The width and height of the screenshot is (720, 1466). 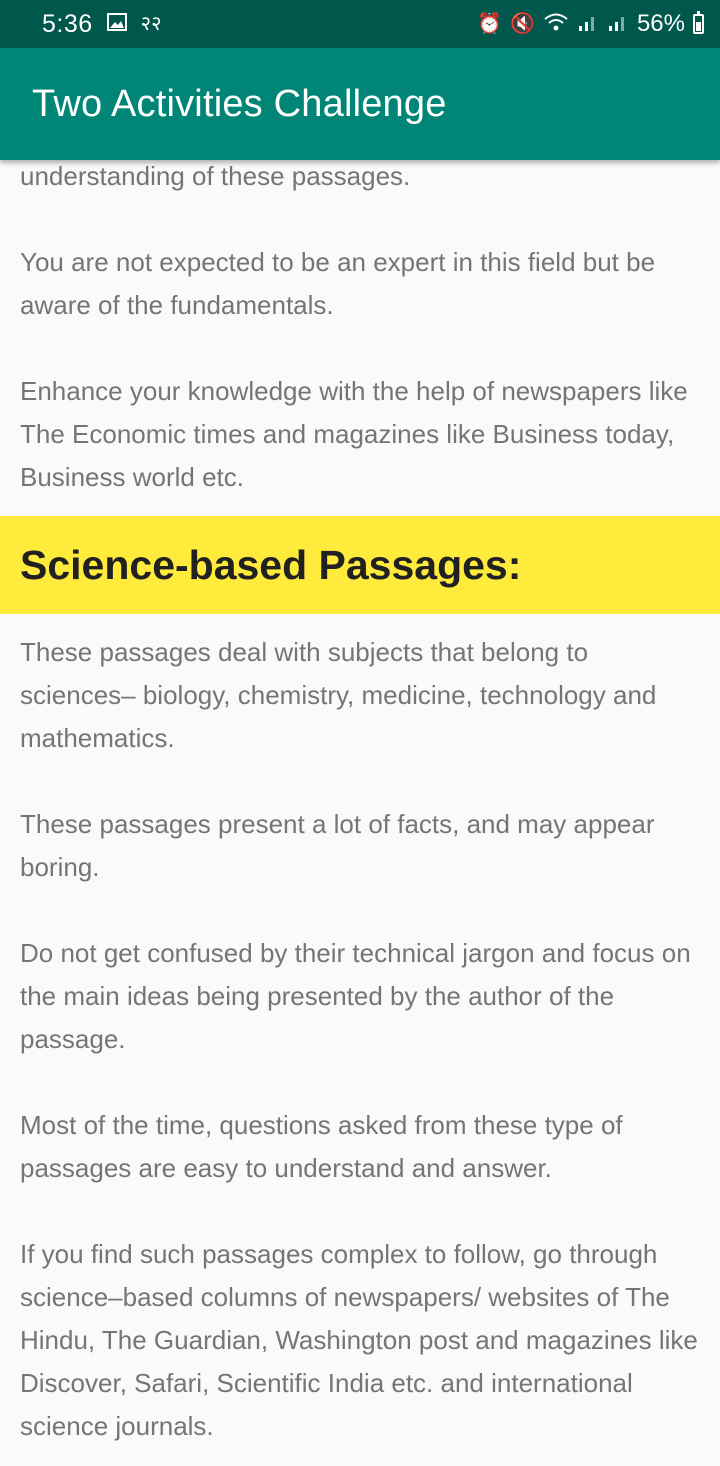 I want to click on app-bar: Two Activities Challenge, so click(x=360, y=104).